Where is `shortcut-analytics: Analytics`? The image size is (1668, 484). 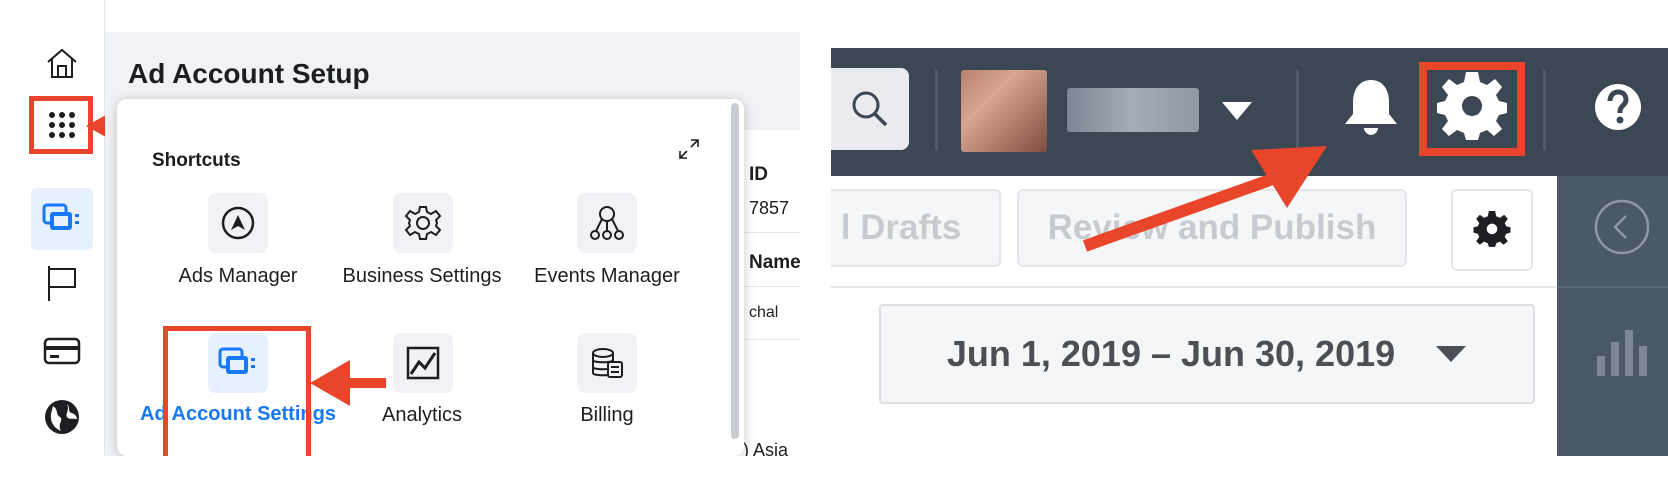
shortcut-analytics: Analytics is located at coordinates (422, 415).